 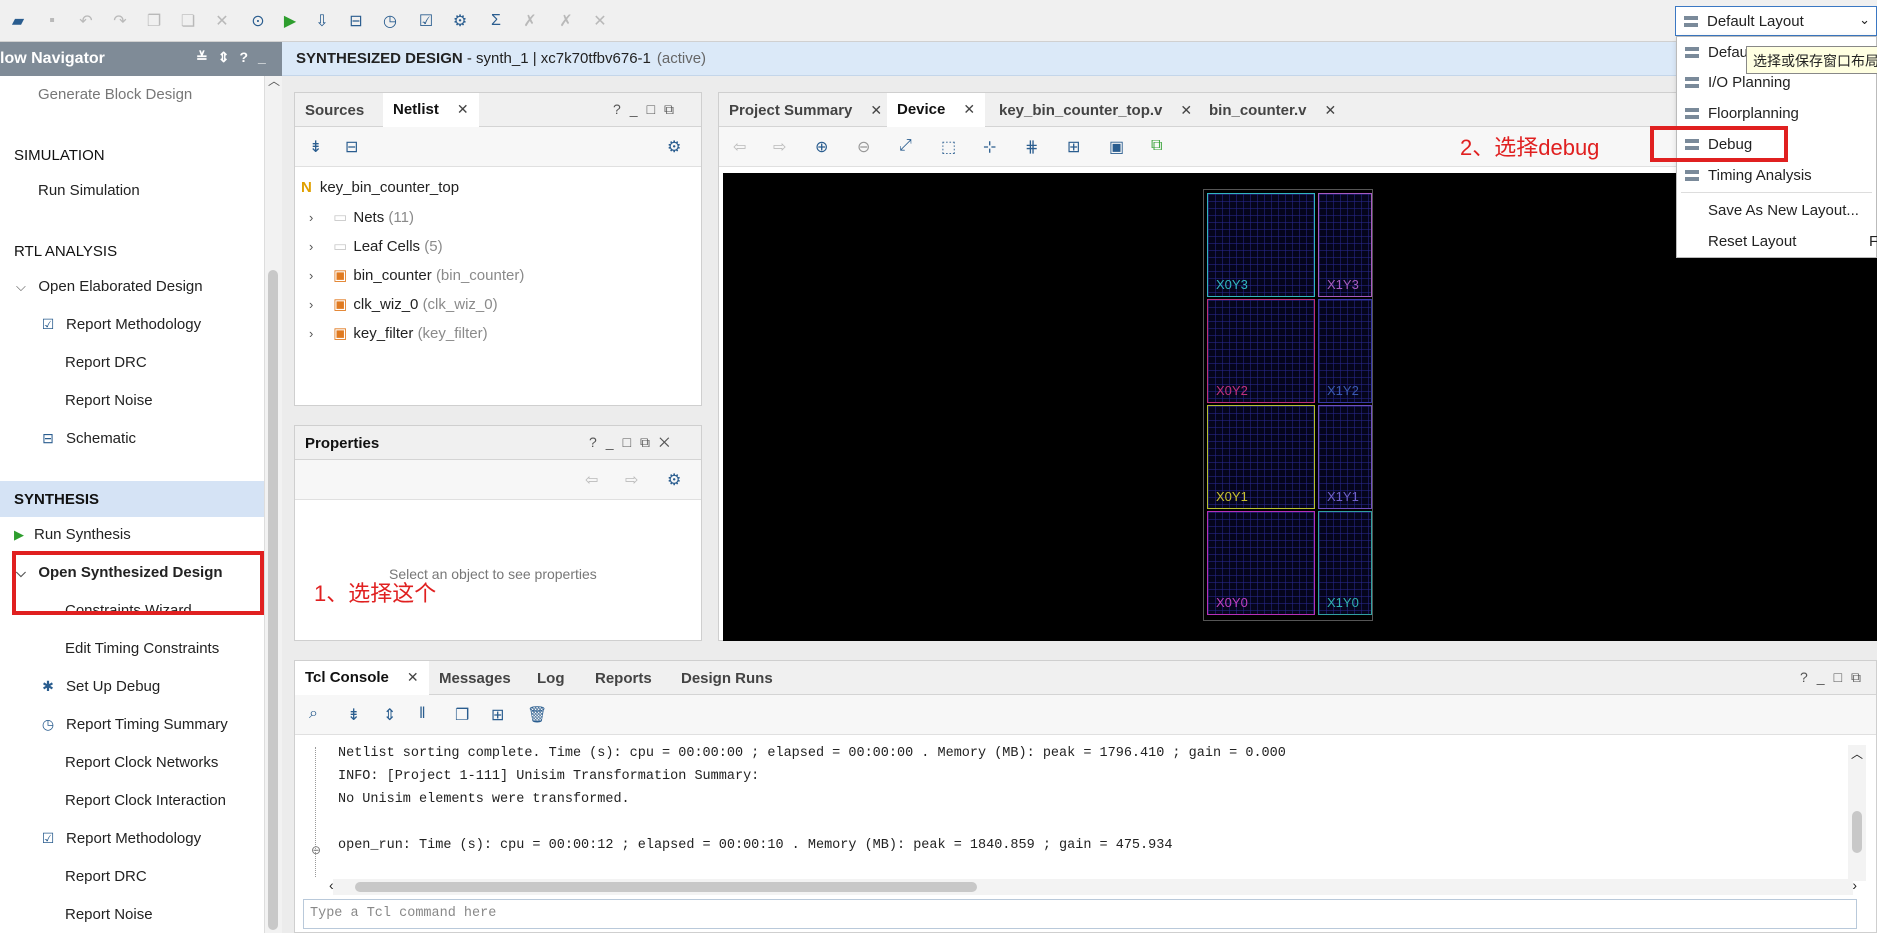 I want to click on timer-icon: ◷, so click(x=390, y=21).